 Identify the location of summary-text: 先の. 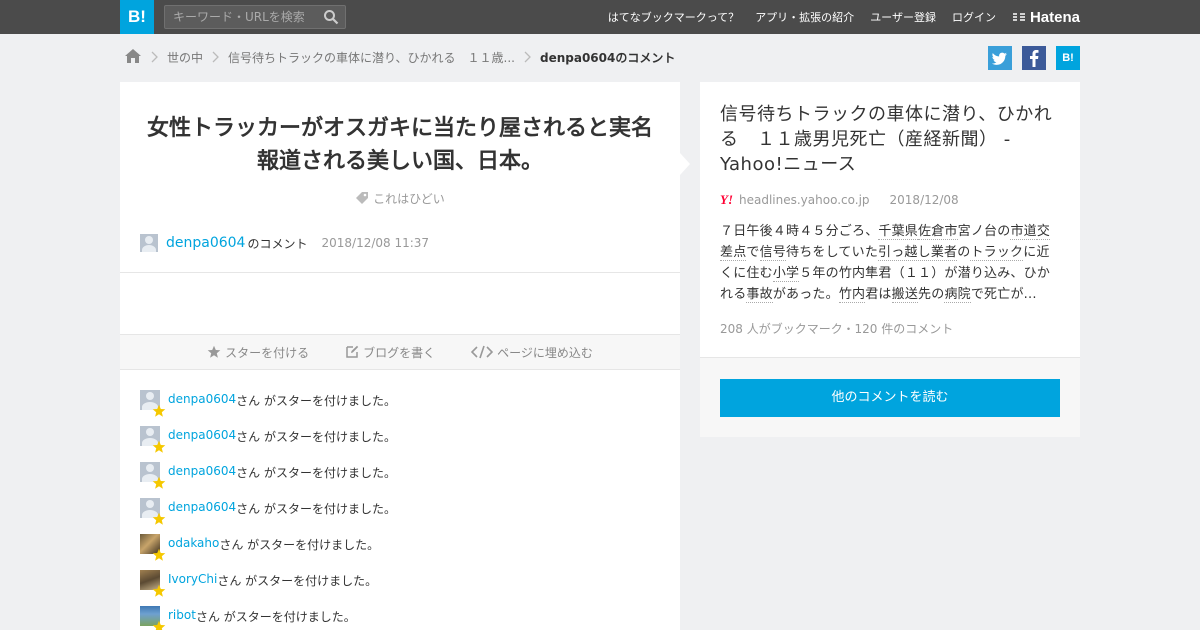
(931, 294).